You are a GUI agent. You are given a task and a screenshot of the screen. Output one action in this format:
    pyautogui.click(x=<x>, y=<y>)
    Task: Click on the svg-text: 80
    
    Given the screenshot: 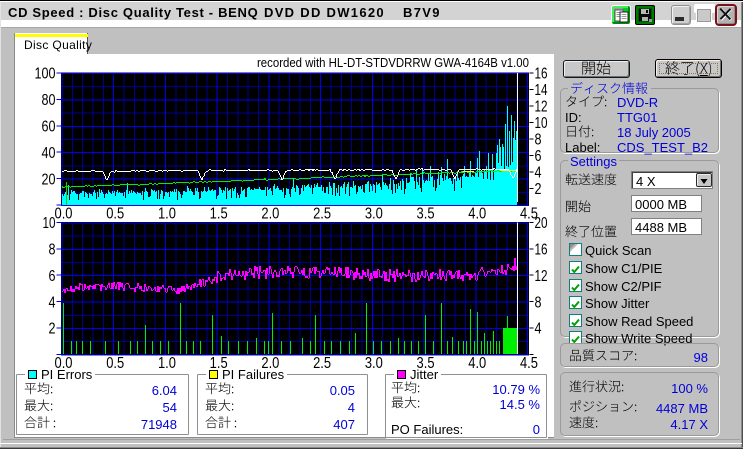 What is the action you would take?
    pyautogui.click(x=49, y=100)
    